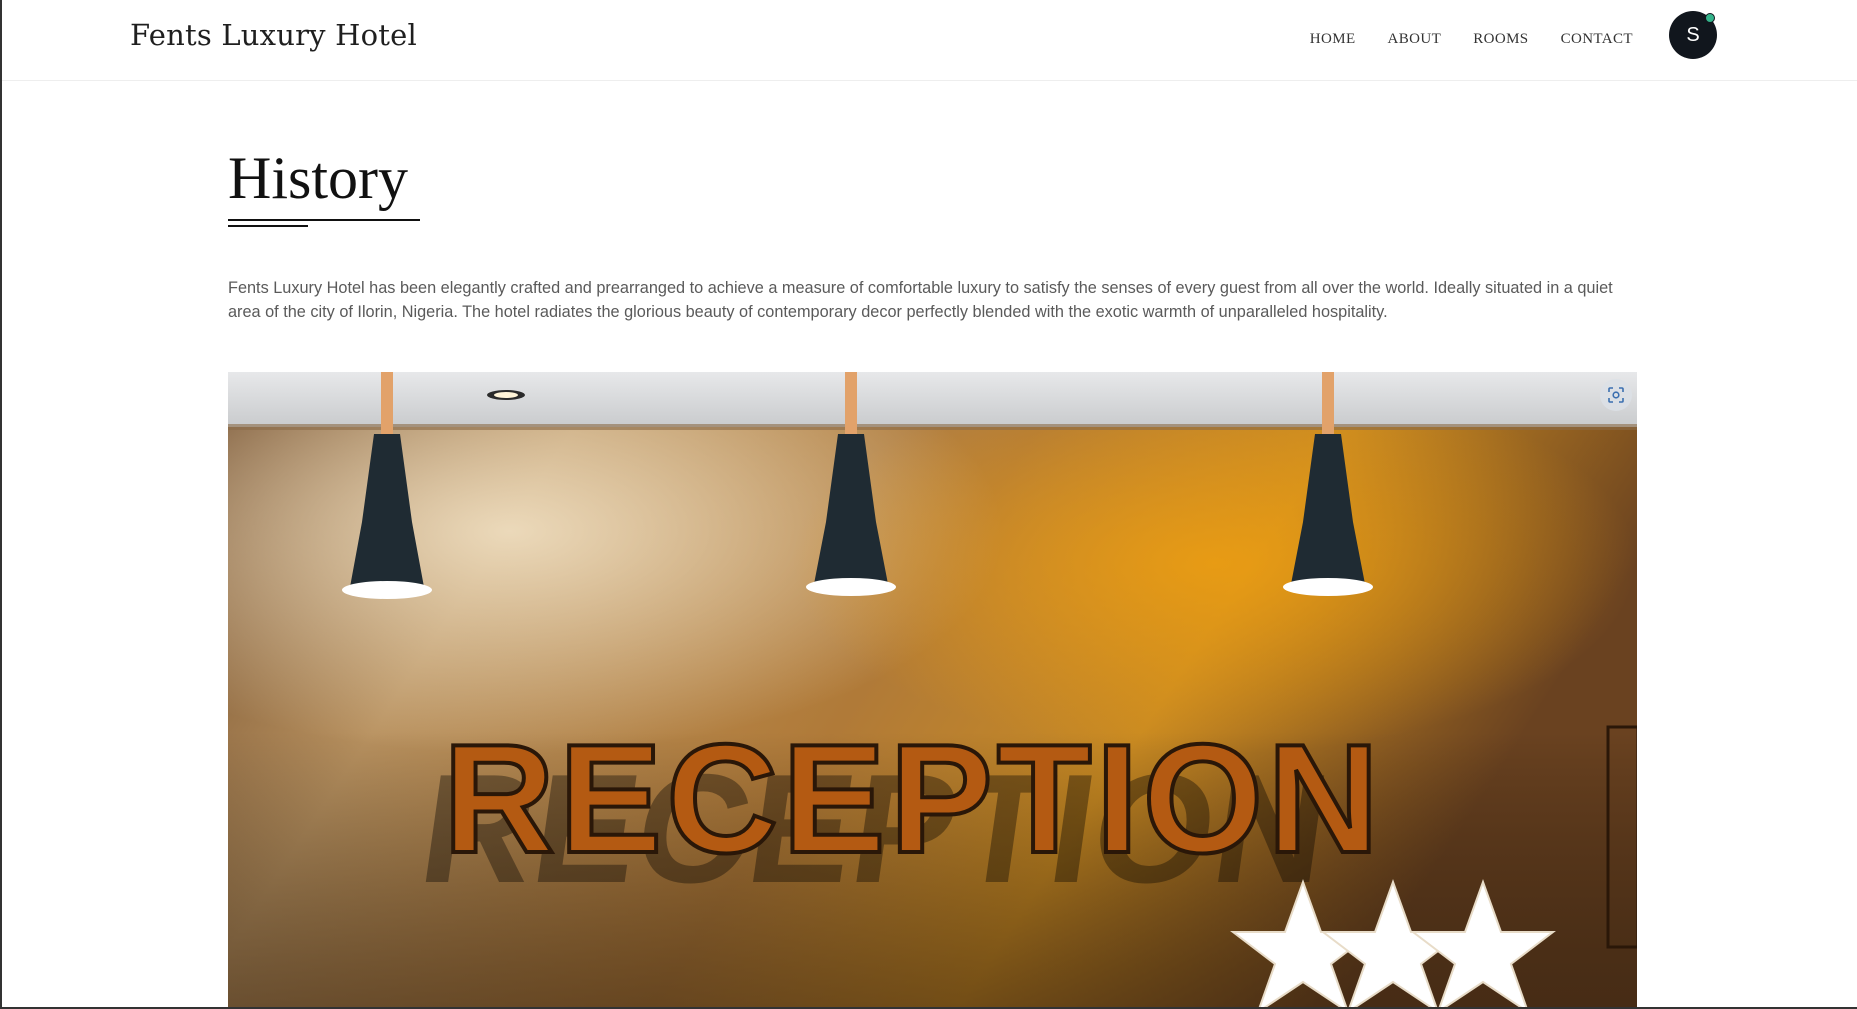 The width and height of the screenshot is (1857, 1009). I want to click on reception-sign: RECEPTION, so click(913, 798).